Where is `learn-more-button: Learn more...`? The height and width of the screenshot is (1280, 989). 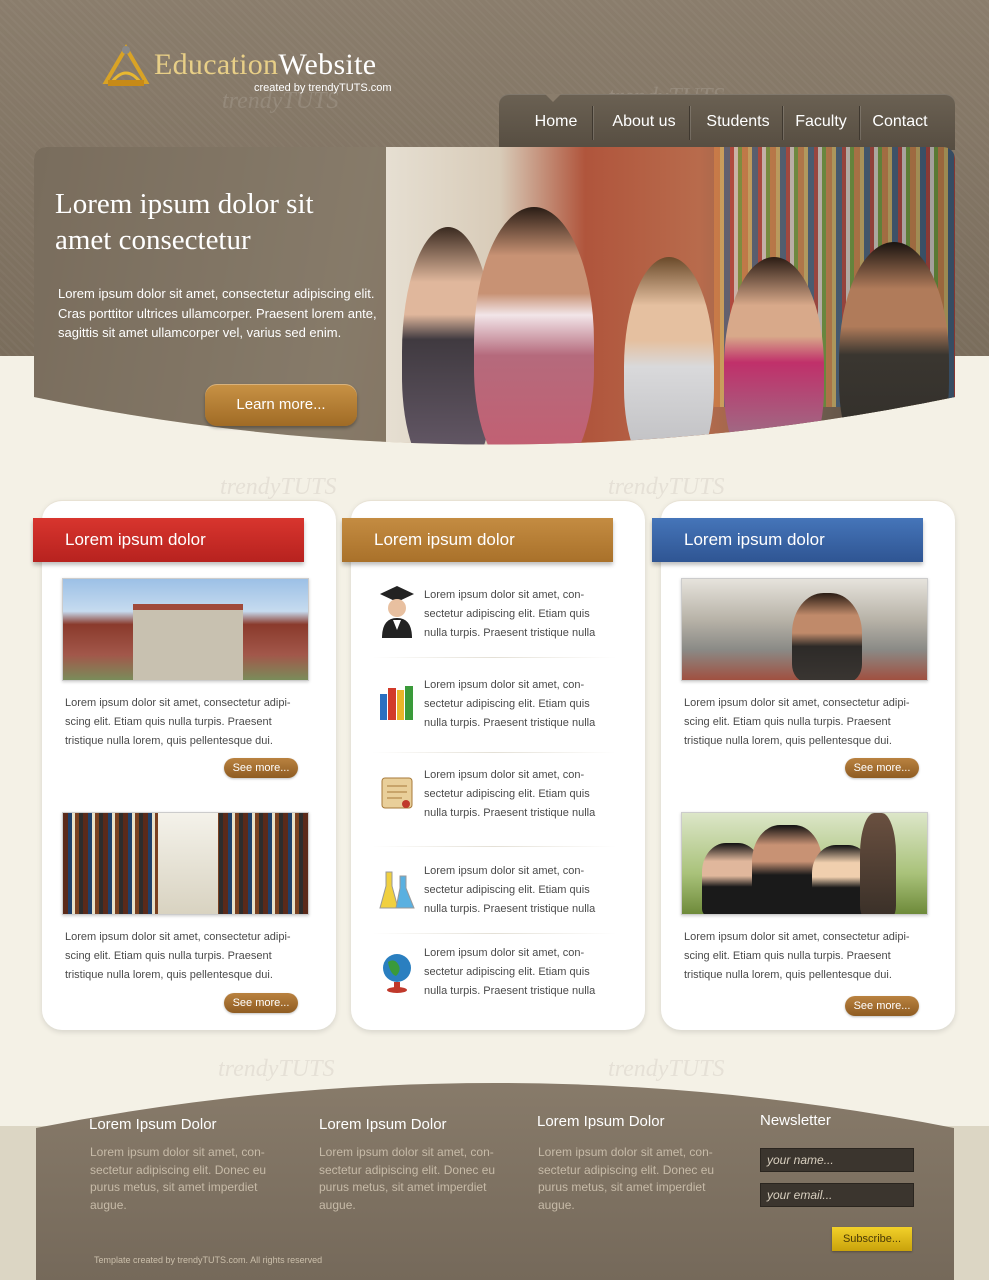
learn-more-button: Learn more... is located at coordinates (281, 405).